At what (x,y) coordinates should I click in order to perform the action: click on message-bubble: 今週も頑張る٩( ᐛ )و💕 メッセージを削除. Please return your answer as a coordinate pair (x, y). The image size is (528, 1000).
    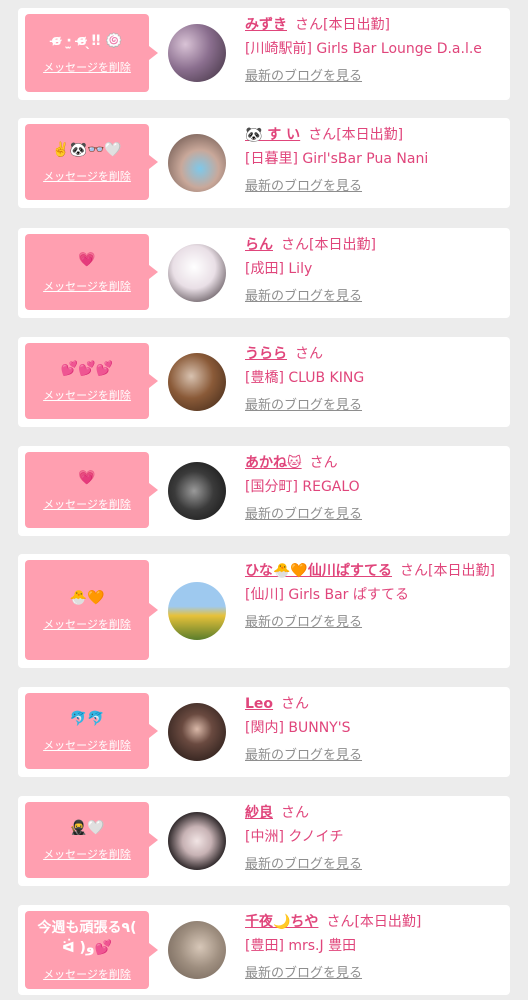
    Looking at the image, I should click on (91, 950).